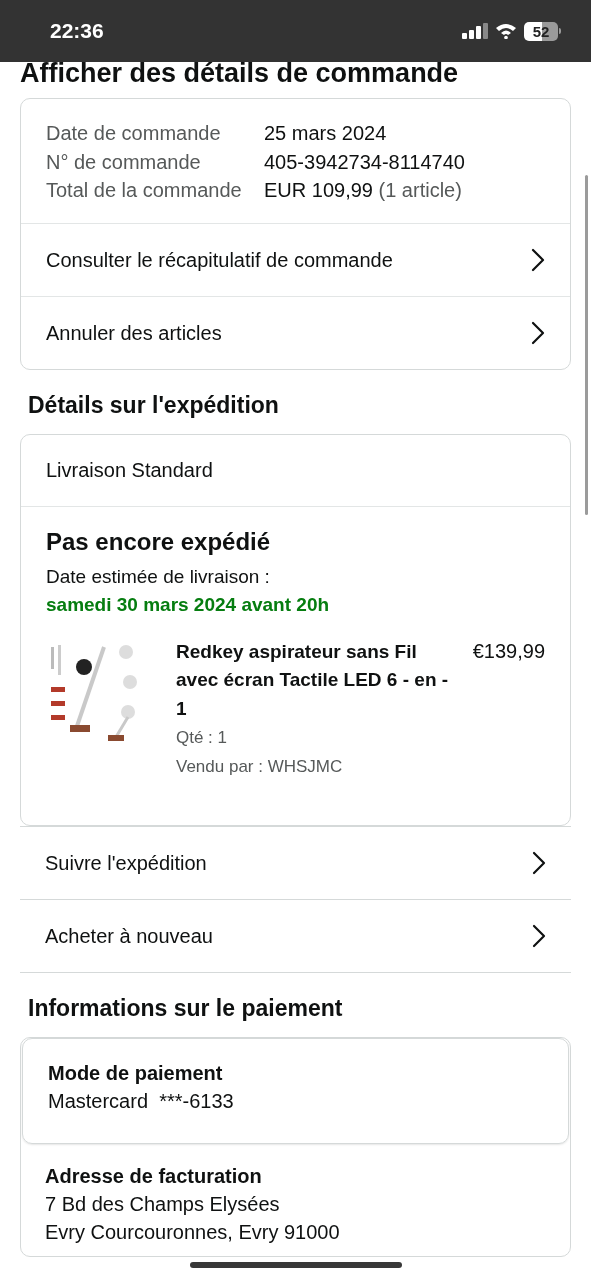 Image resolution: width=591 pixels, height=1280 pixels. Describe the element at coordinates (124, 162) in the screenshot. I see `field-label: N° de commande` at that location.